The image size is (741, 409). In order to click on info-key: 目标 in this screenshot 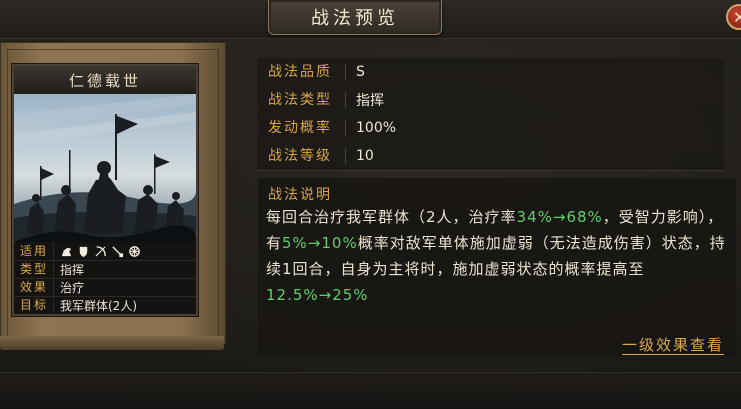, I will do `click(34, 305)`.